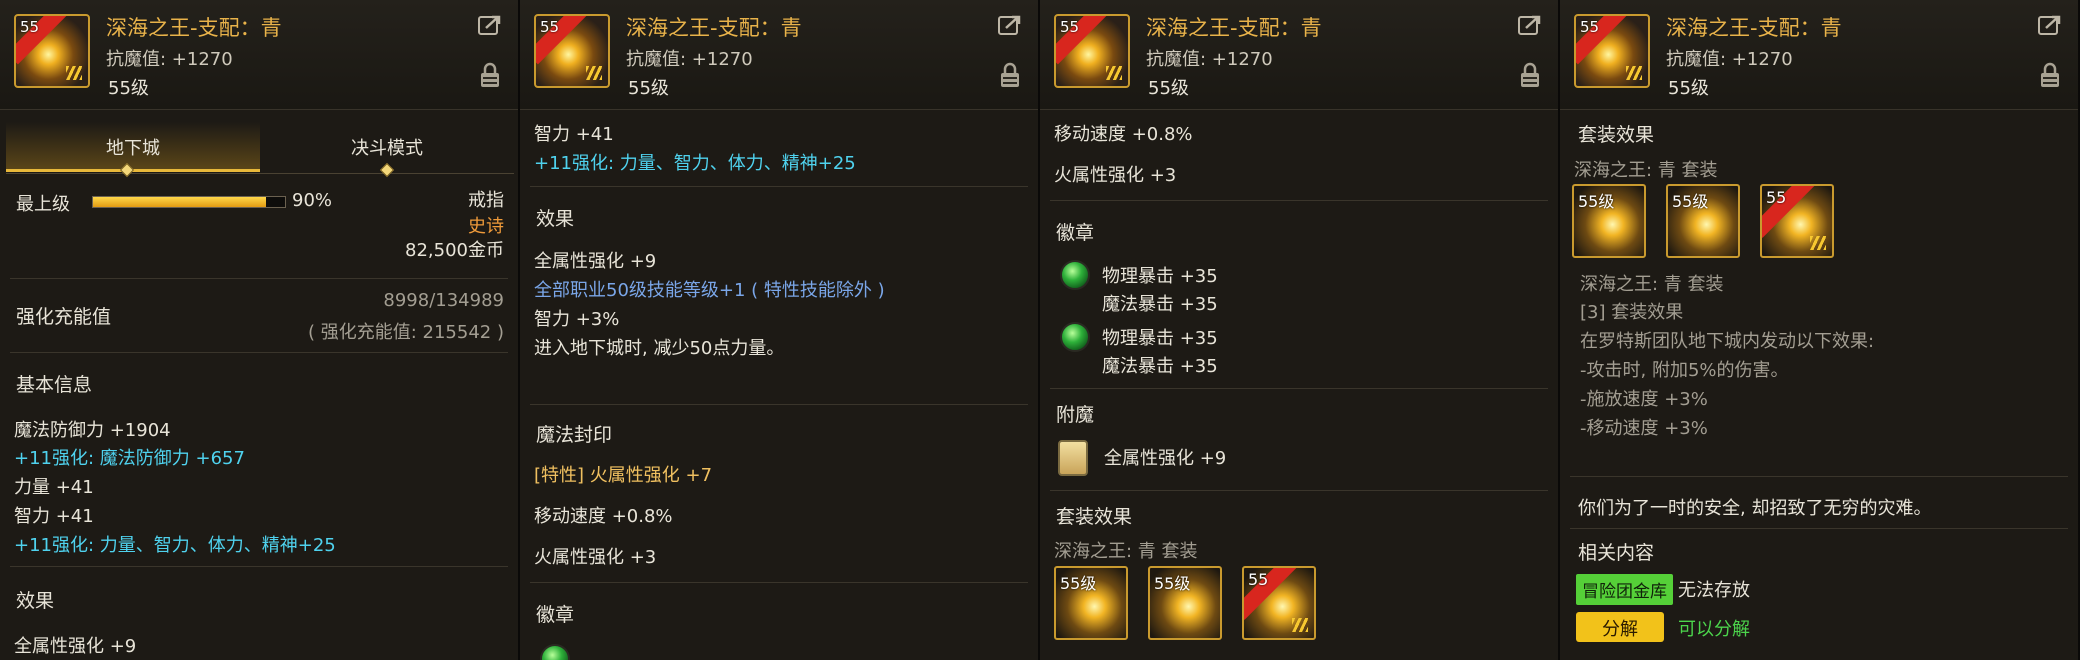  What do you see at coordinates (1644, 428) in the screenshot?
I see `set-effect-line: -移动速度 +3%` at bounding box center [1644, 428].